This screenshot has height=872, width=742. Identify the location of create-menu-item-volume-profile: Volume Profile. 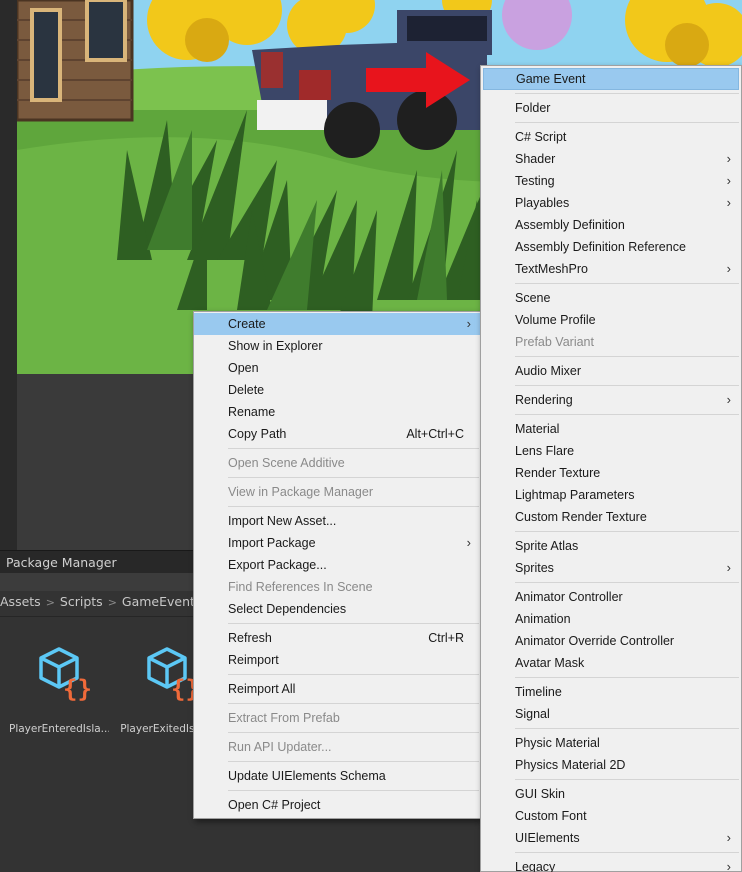
(611, 320).